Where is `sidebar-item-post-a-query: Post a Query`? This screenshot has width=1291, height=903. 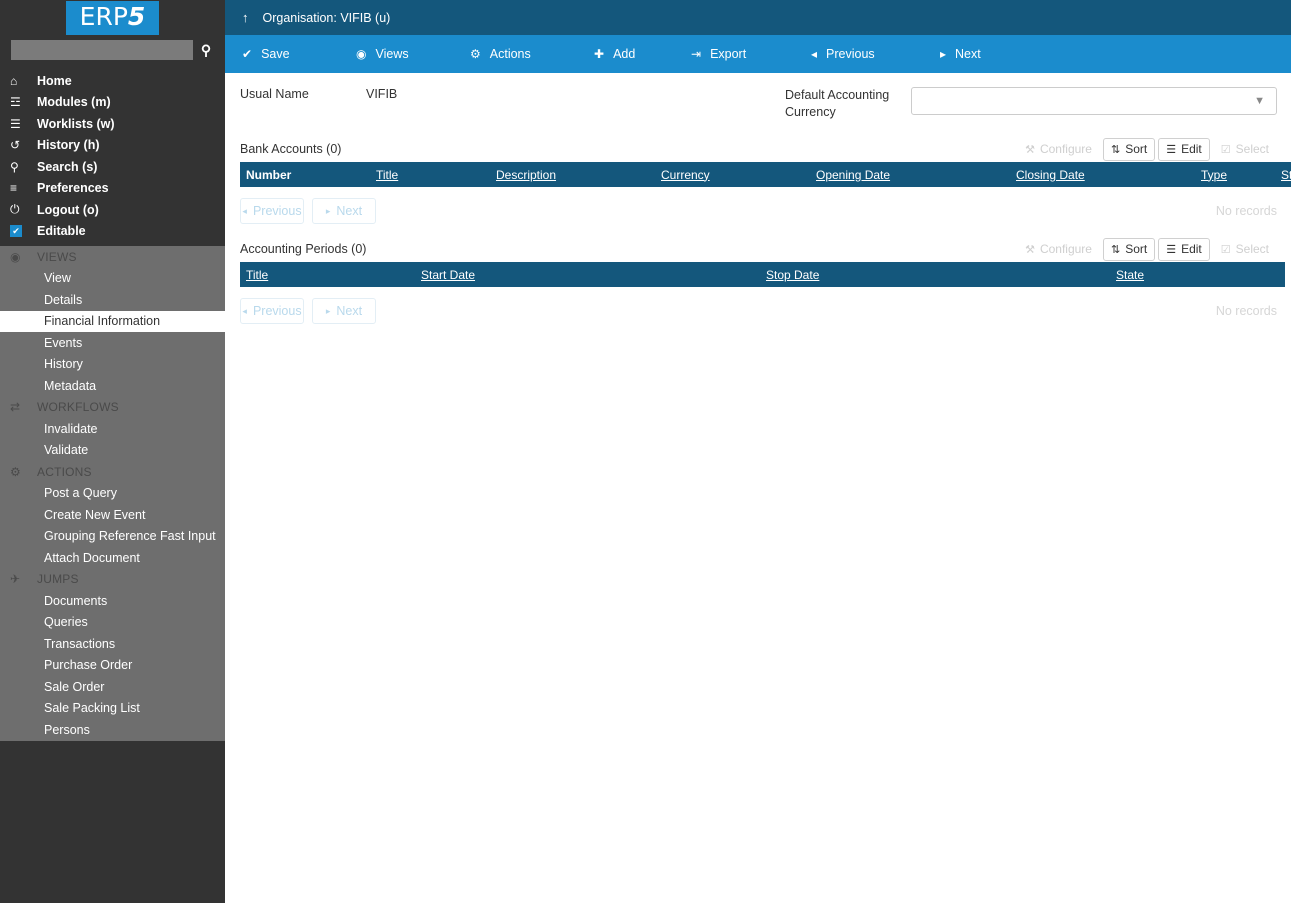
sidebar-item-post-a-query: Post a Query is located at coordinates (112, 494).